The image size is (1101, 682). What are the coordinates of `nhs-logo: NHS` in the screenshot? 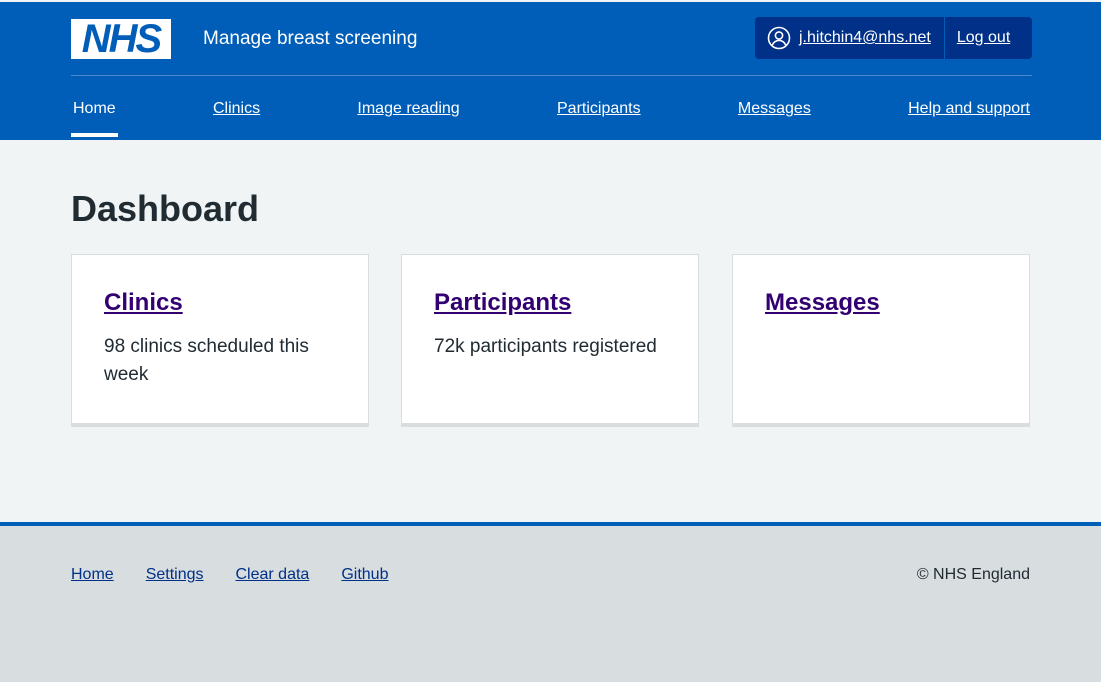 It's located at (121, 39).